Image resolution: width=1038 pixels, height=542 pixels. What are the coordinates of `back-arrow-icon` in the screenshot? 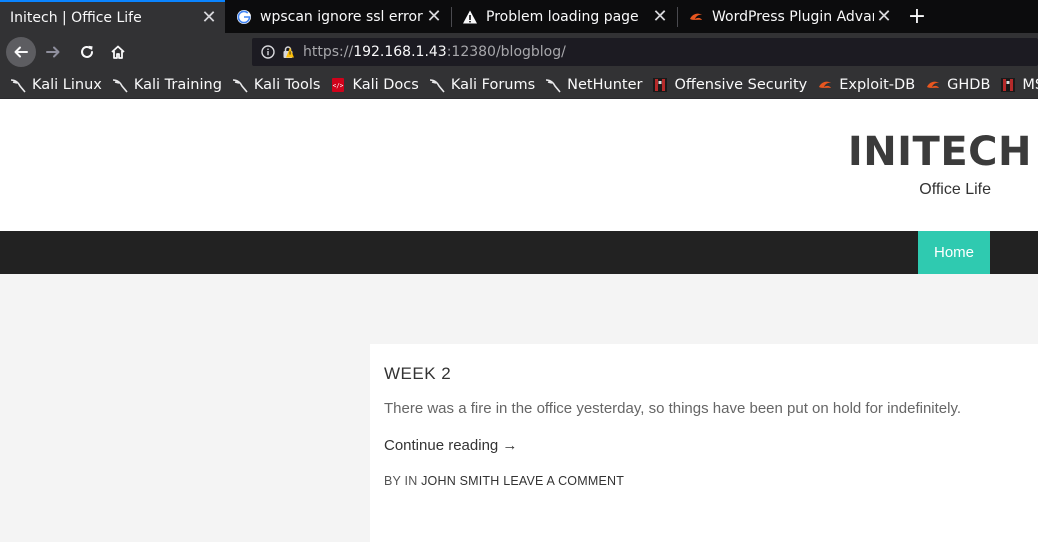 It's located at (21, 52).